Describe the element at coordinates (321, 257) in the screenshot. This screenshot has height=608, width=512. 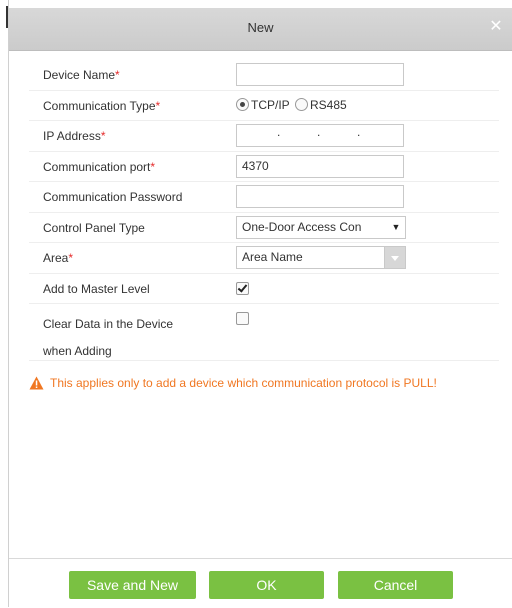
I see `area-select: Area Name` at that location.